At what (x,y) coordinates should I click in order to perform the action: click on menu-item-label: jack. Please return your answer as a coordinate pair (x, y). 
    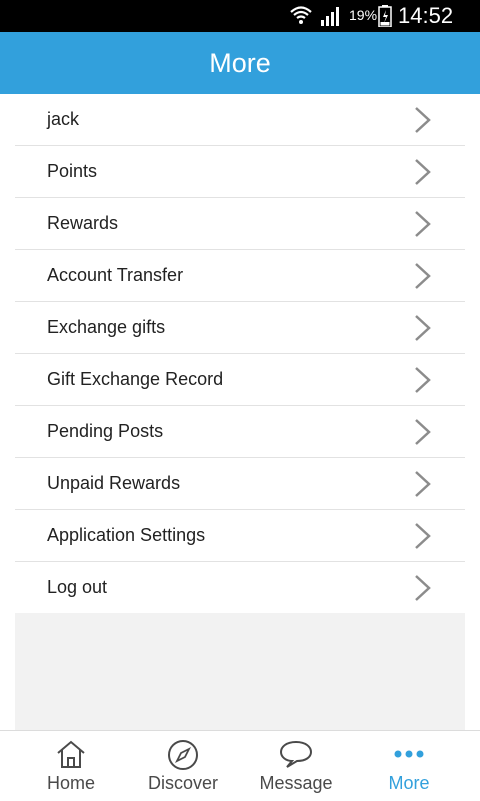
    Looking at the image, I should click on (63, 119).